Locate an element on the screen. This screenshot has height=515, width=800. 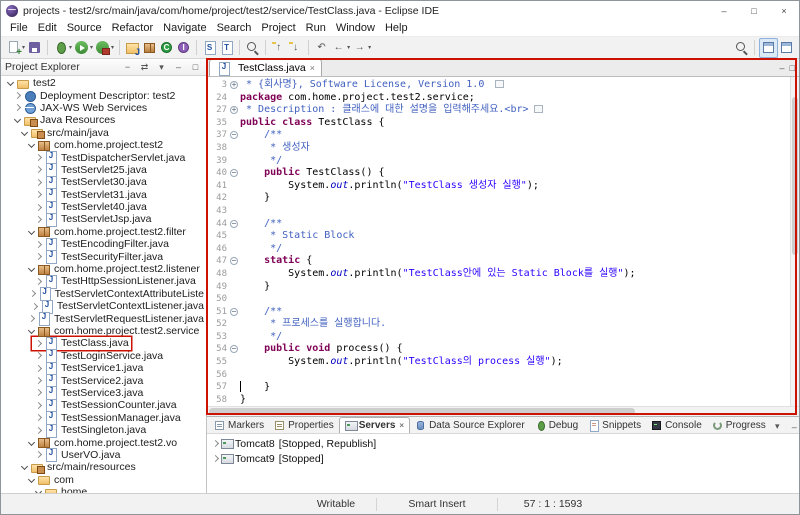
tree-item: TestService3.java is located at coordinates (103, 393).